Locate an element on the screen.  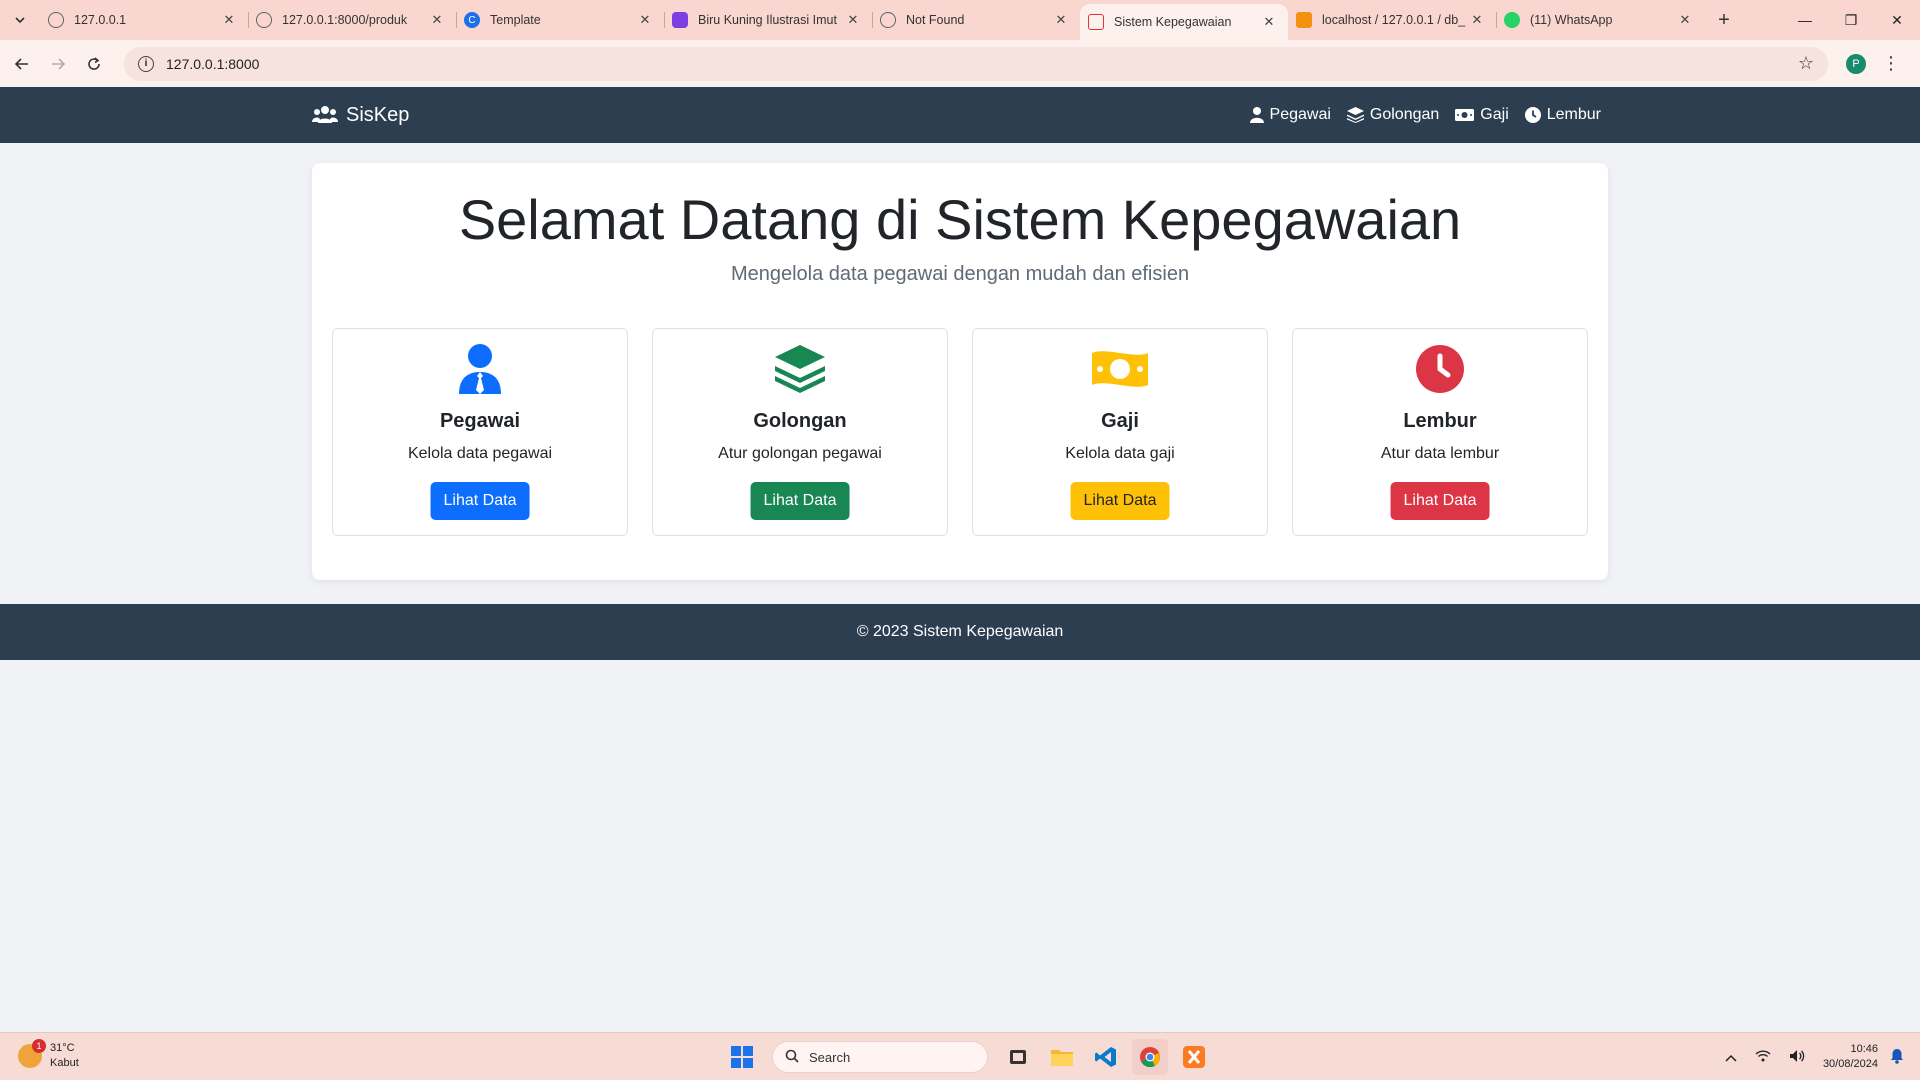
tab-title: Biru Kuning Ilustrasi Imut is located at coordinates (767, 20).